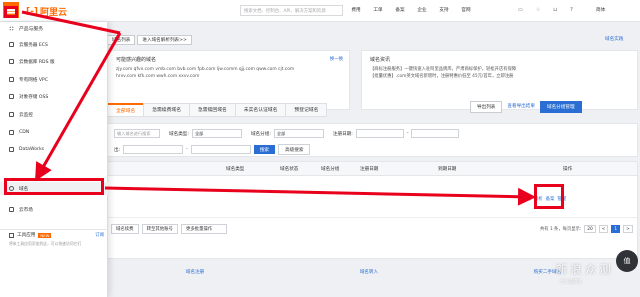 This screenshot has height=297, width=640. I want to click on tab-redeem: 急需赎回域名, so click(212, 110).